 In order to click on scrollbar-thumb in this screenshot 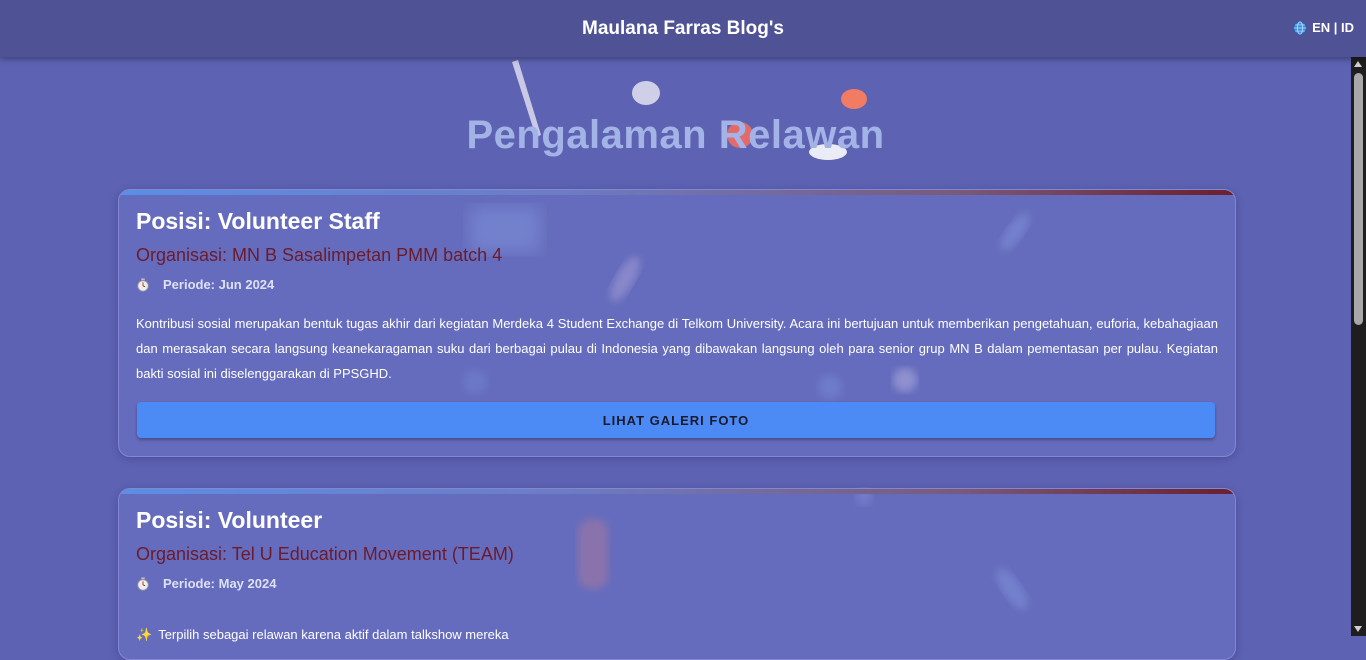, I will do `click(1358, 199)`.